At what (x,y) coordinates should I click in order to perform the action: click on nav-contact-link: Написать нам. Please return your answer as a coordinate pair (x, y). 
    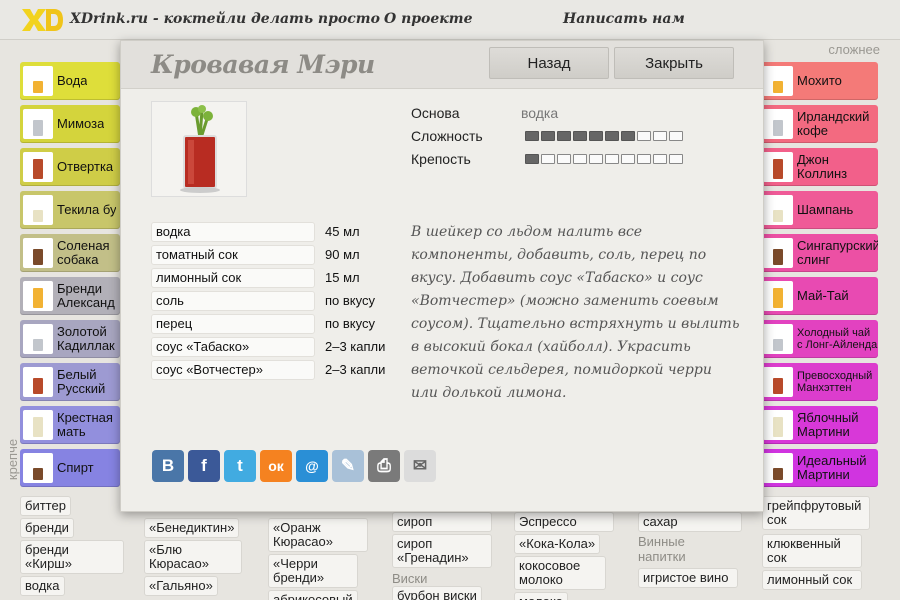
    Looking at the image, I should click on (624, 19).